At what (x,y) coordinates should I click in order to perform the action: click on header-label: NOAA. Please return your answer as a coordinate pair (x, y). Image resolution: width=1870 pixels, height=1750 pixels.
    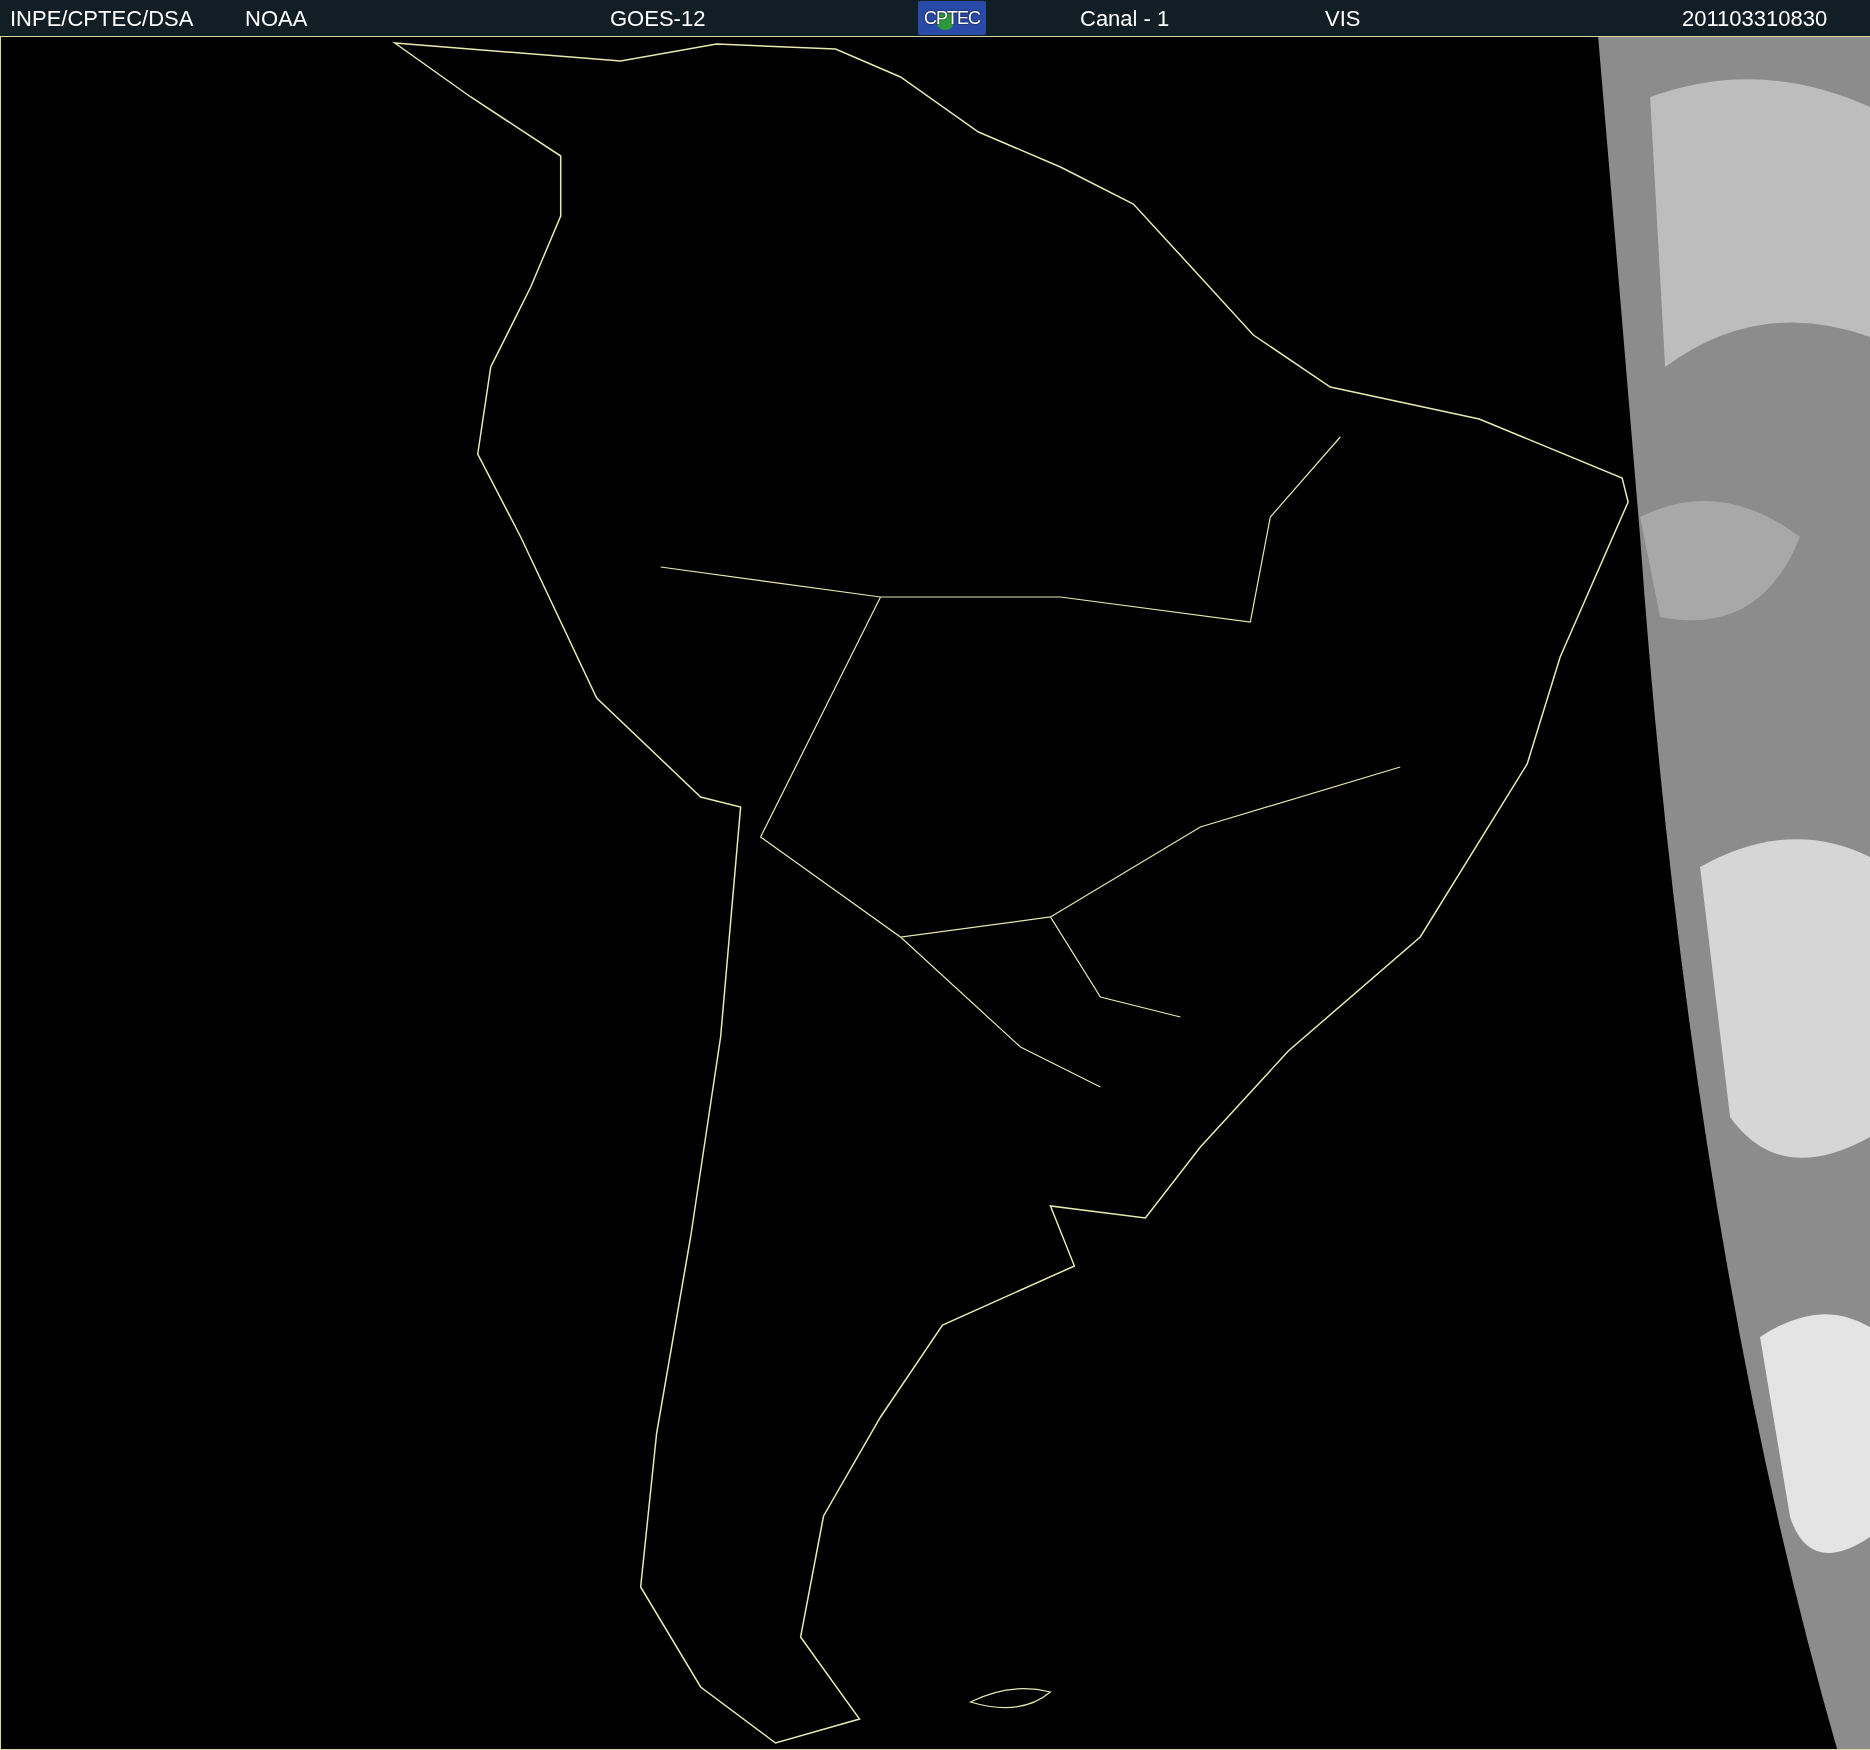
    Looking at the image, I should click on (276, 18).